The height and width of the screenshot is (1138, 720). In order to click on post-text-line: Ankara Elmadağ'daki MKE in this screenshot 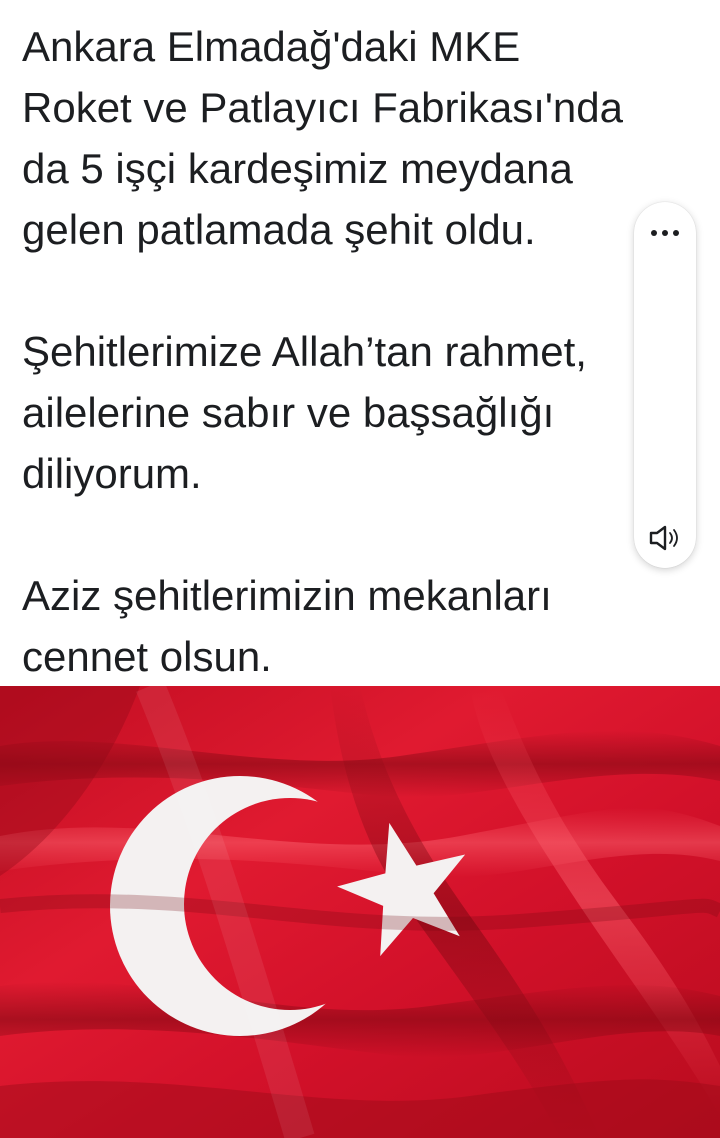, I will do `click(271, 46)`.